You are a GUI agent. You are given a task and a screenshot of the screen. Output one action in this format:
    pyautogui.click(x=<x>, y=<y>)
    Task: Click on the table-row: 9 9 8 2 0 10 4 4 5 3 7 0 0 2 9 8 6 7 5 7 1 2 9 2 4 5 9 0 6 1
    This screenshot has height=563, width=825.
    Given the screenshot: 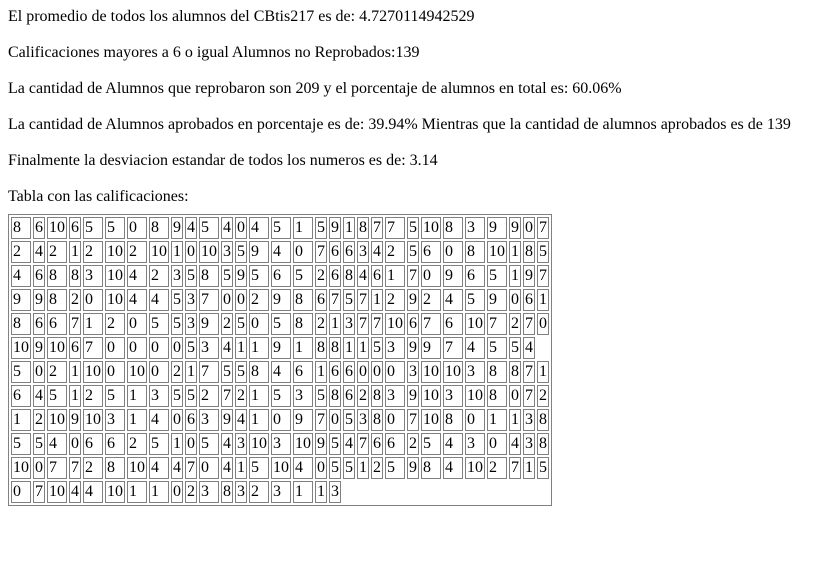 What is the action you would take?
    pyautogui.click(x=280, y=300)
    